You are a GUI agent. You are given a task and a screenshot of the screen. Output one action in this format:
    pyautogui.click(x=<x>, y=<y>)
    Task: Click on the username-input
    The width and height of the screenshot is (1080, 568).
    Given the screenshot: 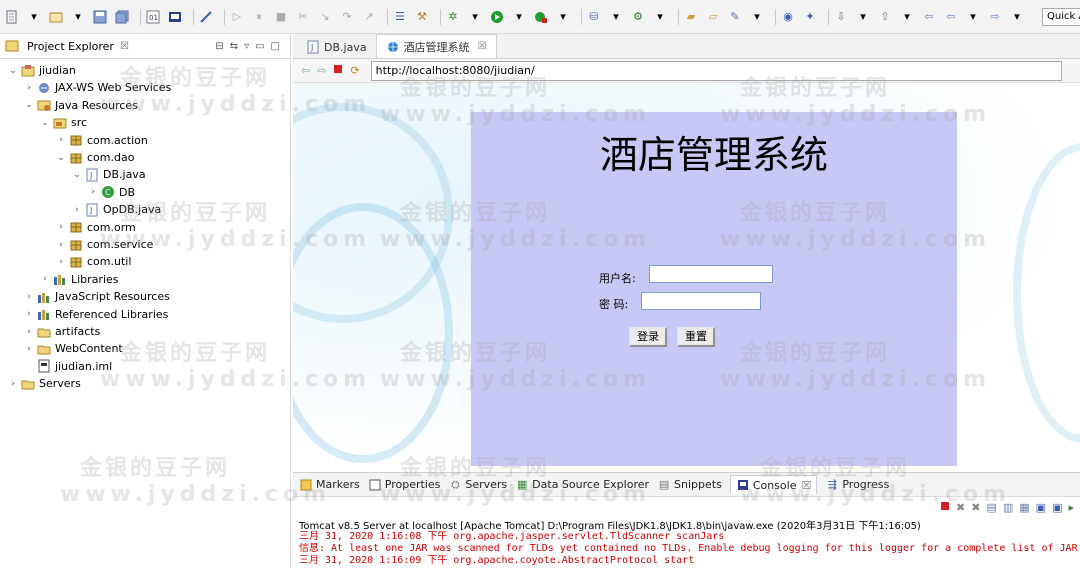 What is the action you would take?
    pyautogui.click(x=711, y=274)
    